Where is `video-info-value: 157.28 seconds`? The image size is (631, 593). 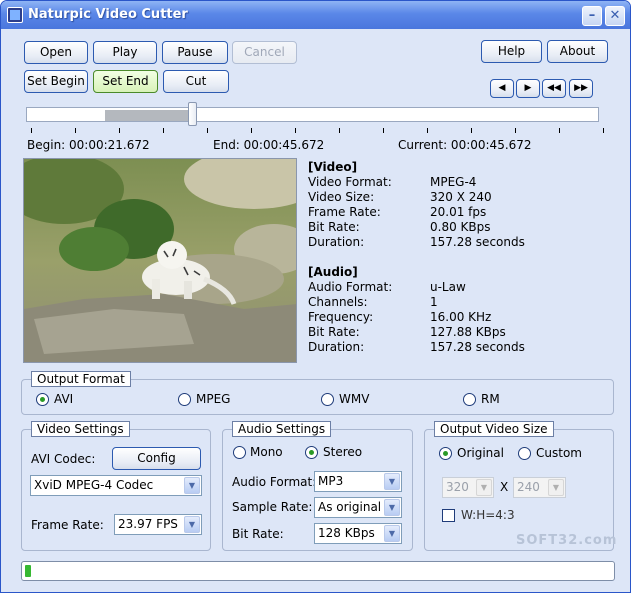 video-info-value: 157.28 seconds is located at coordinates (477, 242).